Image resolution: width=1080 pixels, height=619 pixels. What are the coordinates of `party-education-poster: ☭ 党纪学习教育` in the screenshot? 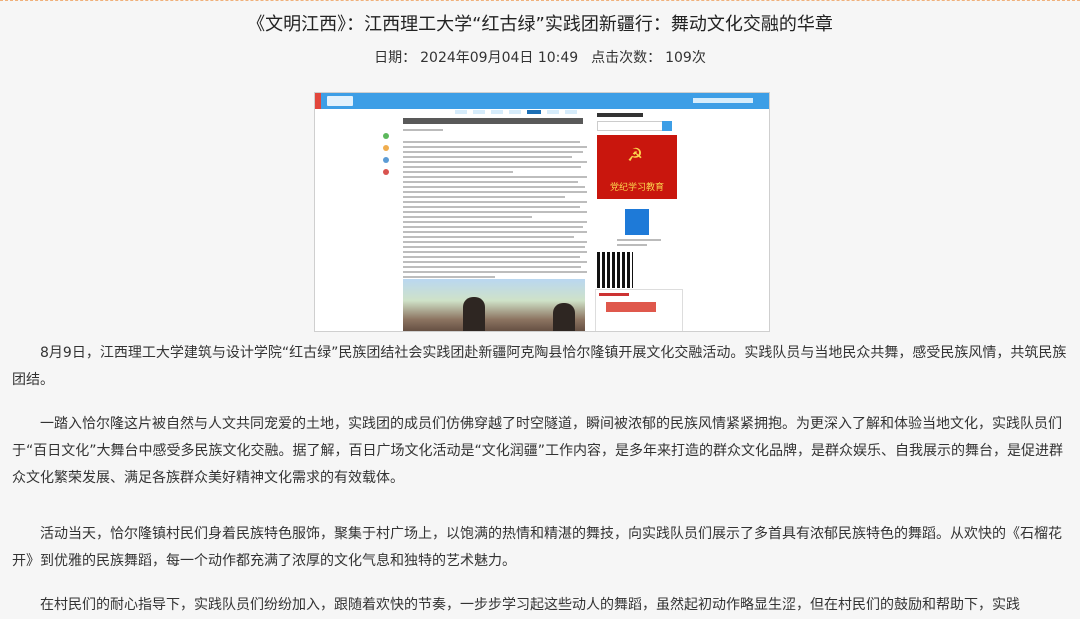 It's located at (637, 167).